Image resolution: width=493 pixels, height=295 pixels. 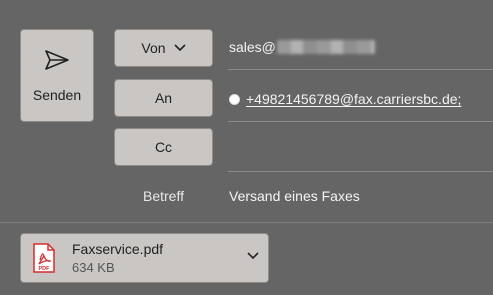 I want to click on chevron-down-icon, so click(x=179, y=48).